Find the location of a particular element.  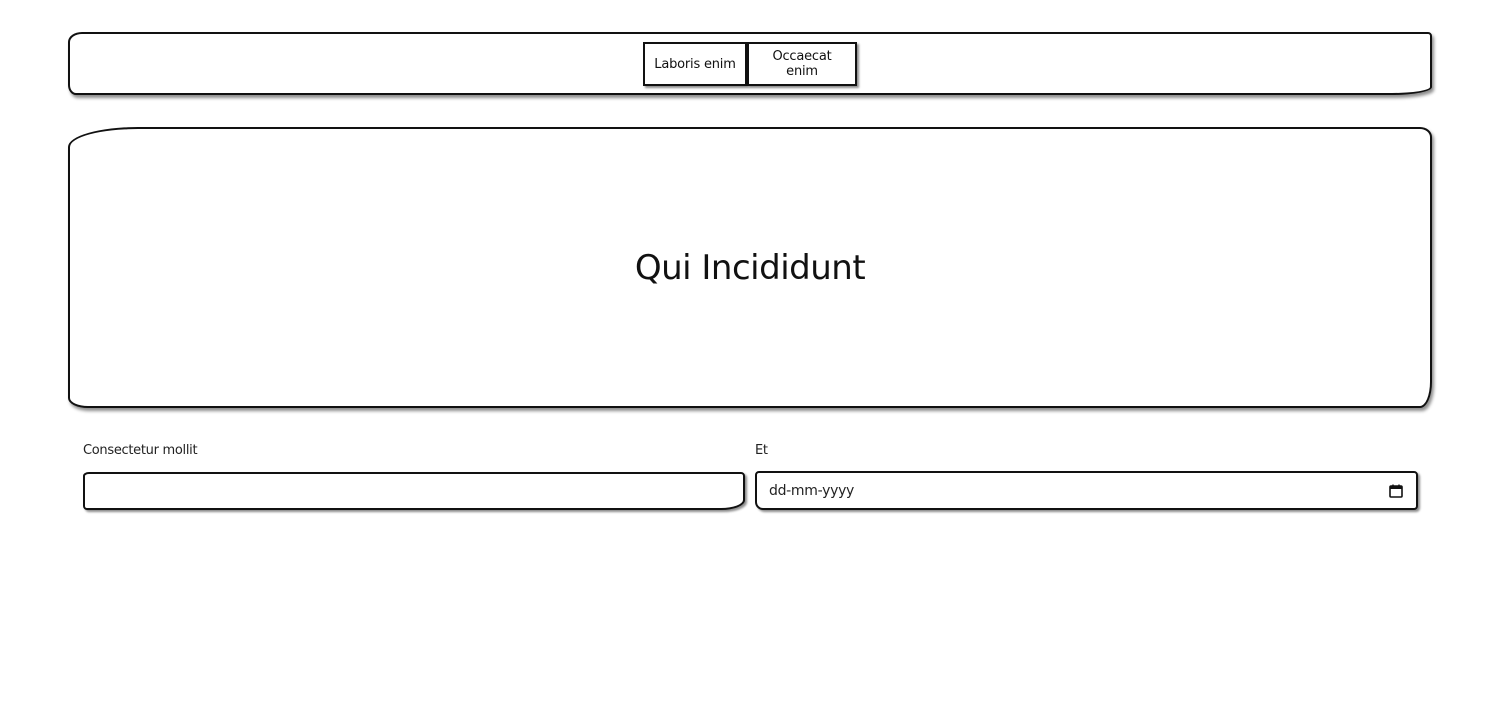

top-nav-bar: Laboris enim Occaecat enim is located at coordinates (750, 63).